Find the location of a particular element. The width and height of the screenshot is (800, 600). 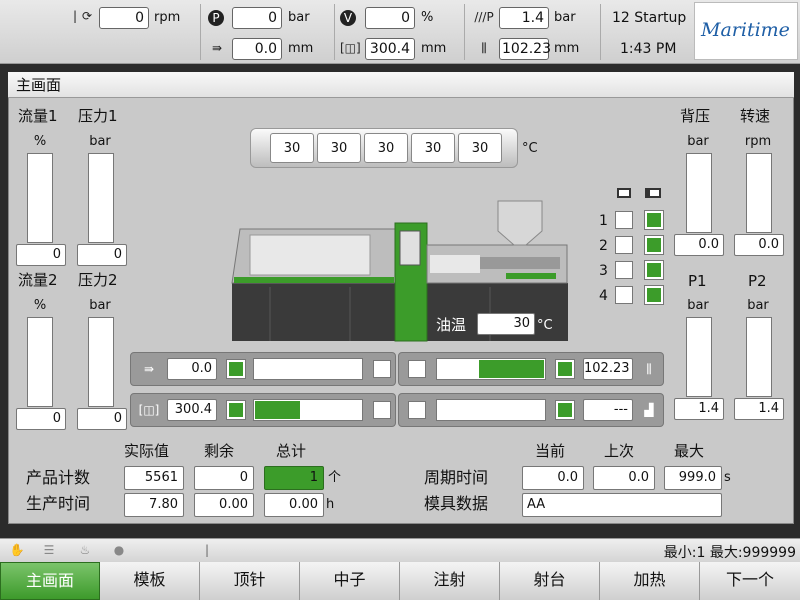

injection-status-indicator is located at coordinates (236, 369).